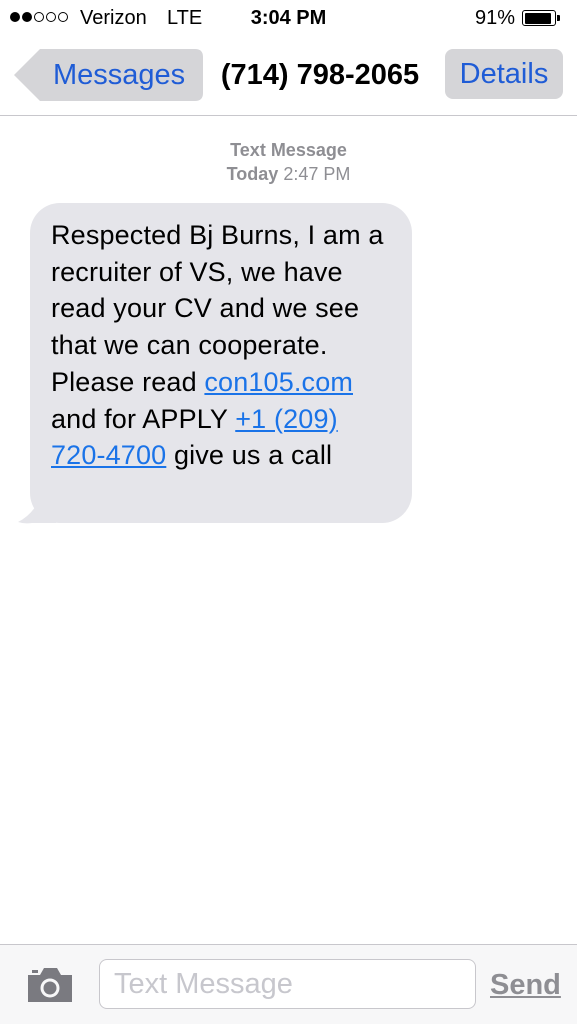  Describe the element at coordinates (252, 174) in the screenshot. I see `timestamp-day: Today` at that location.